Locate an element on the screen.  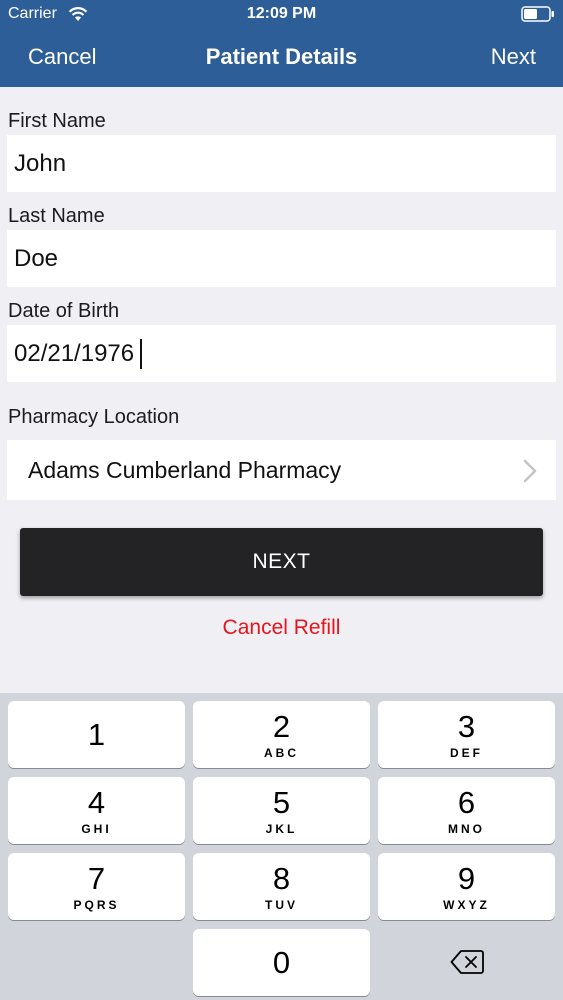
pharmacy-location-selector: Adams Cumberland Pharmacy is located at coordinates (281, 470).